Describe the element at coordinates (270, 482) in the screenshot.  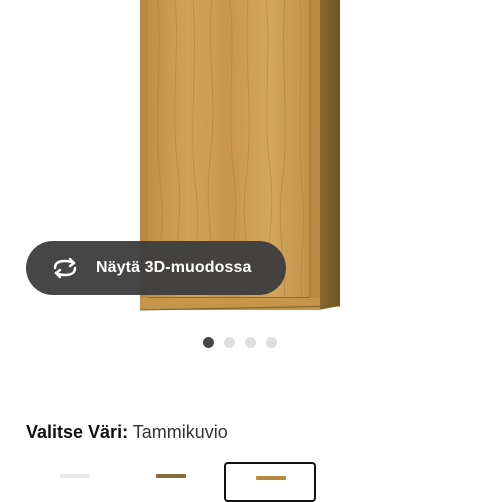
I see `color-swatch-oak` at that location.